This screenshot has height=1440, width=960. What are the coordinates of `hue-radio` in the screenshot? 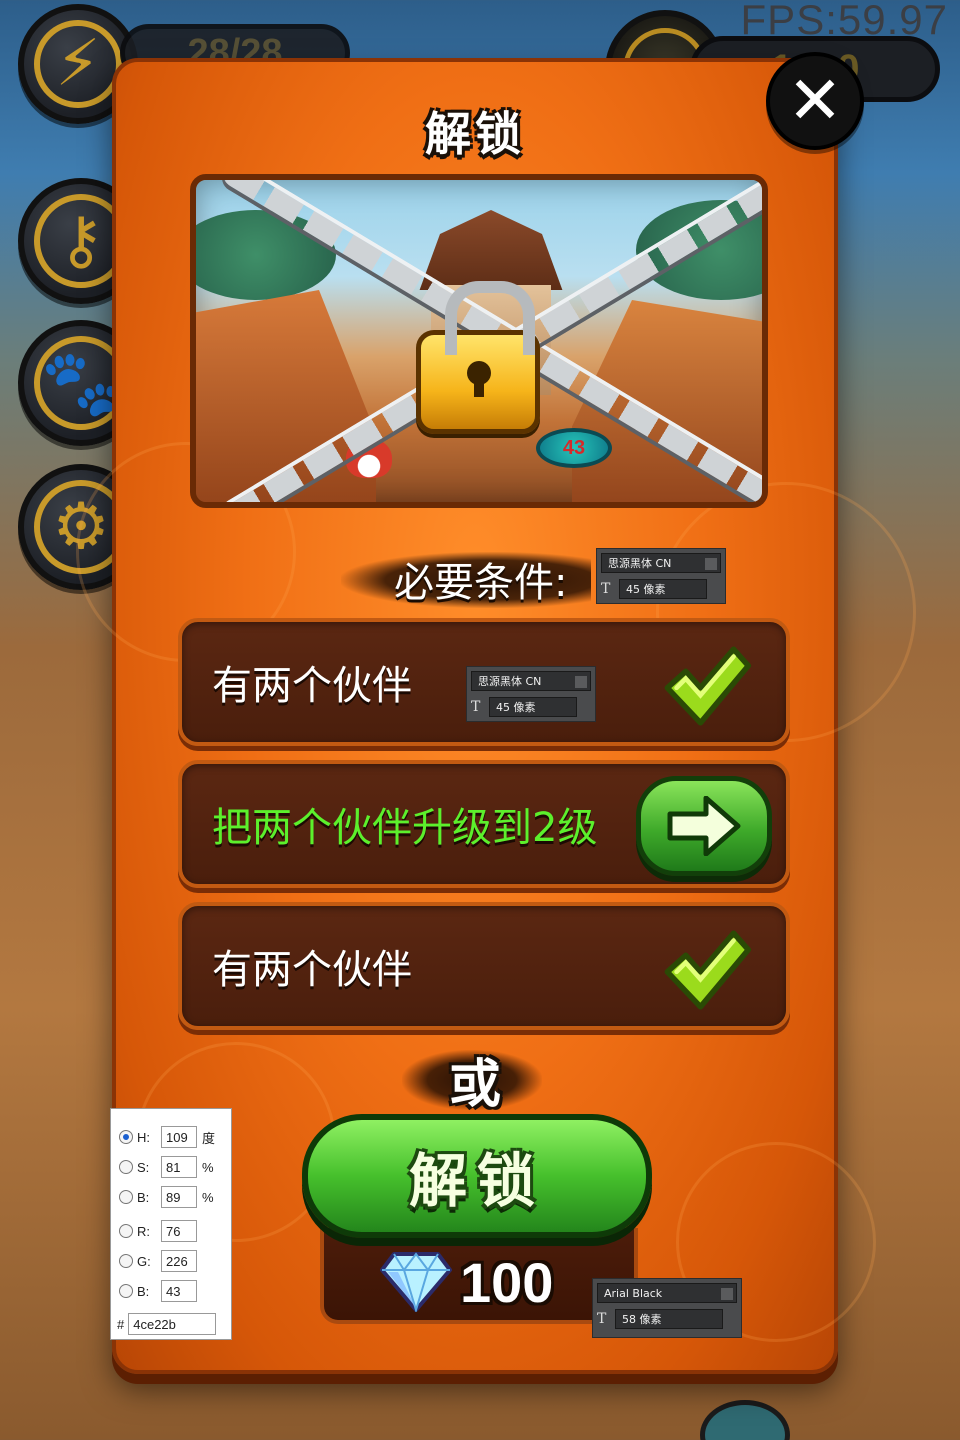 It's located at (126, 1137).